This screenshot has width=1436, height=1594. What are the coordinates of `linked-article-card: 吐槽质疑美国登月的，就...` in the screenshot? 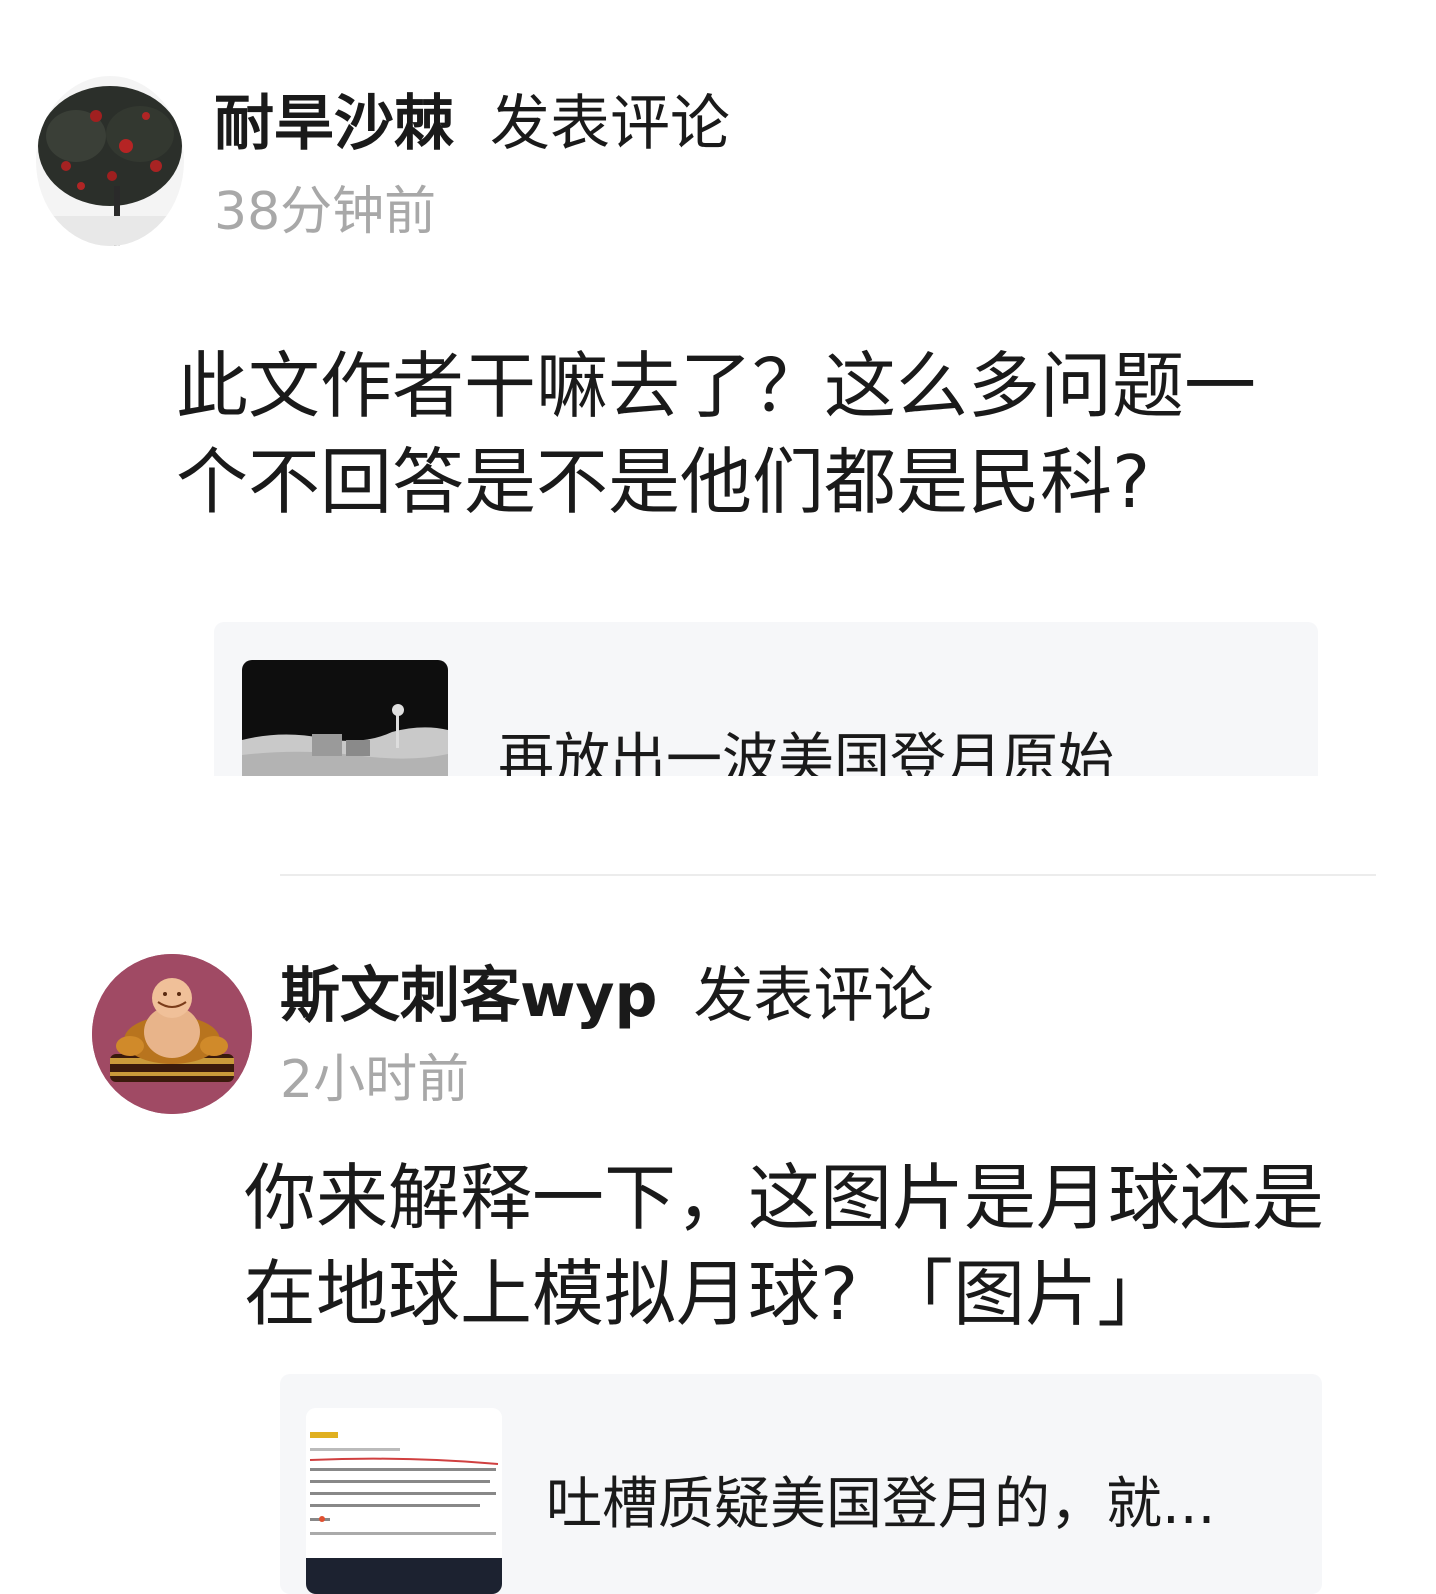 It's located at (801, 1484).